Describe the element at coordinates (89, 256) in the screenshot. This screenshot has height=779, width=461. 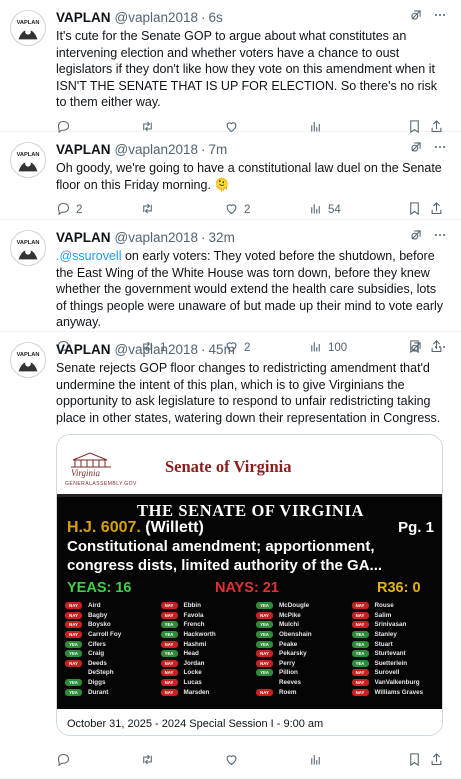
I see `mention-link: .@ssurovell` at that location.